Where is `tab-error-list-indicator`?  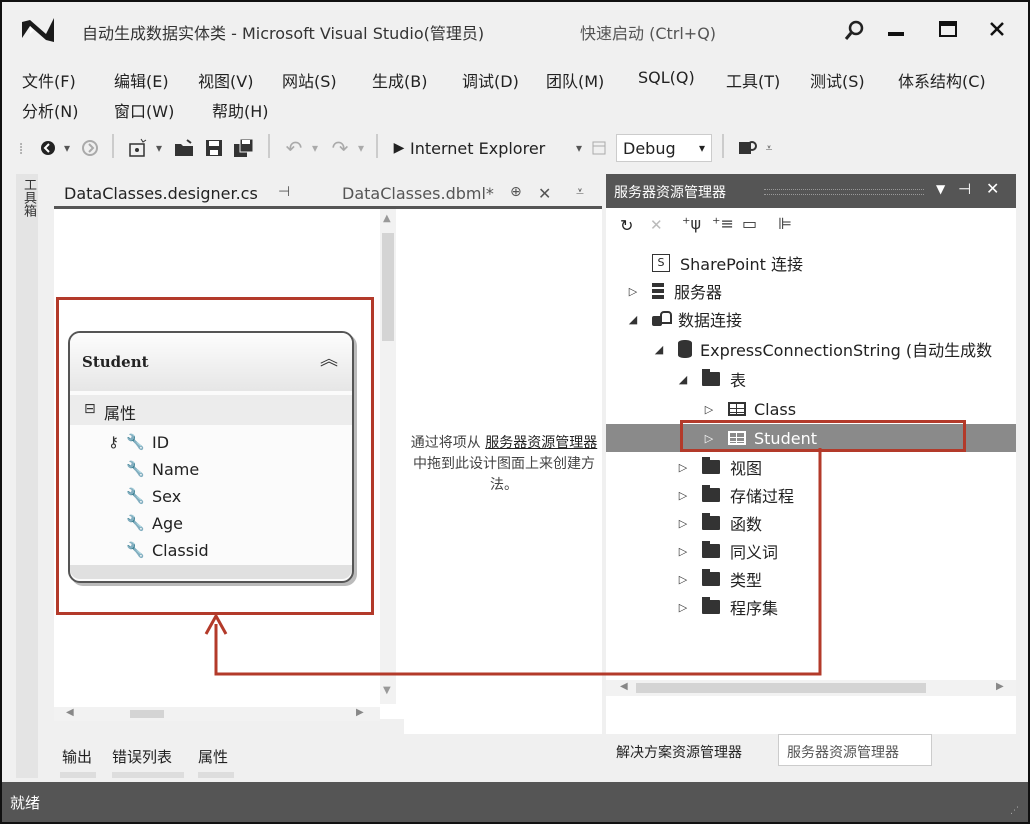 tab-error-list-indicator is located at coordinates (148, 775).